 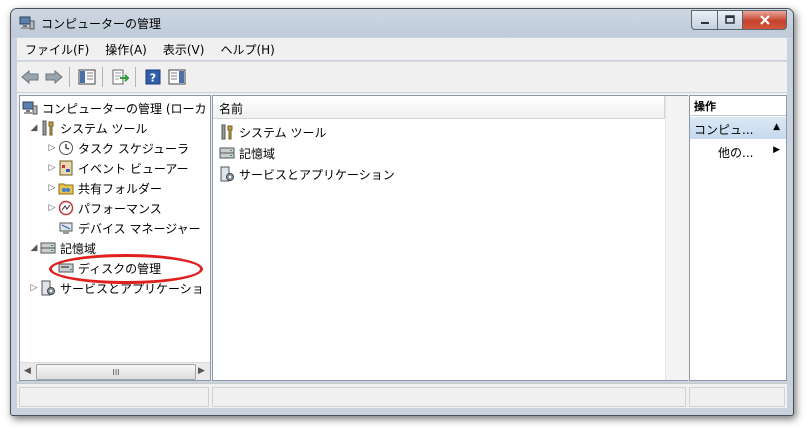 I want to click on tree-item-disk-management: ディスクの管理, so click(x=109, y=268).